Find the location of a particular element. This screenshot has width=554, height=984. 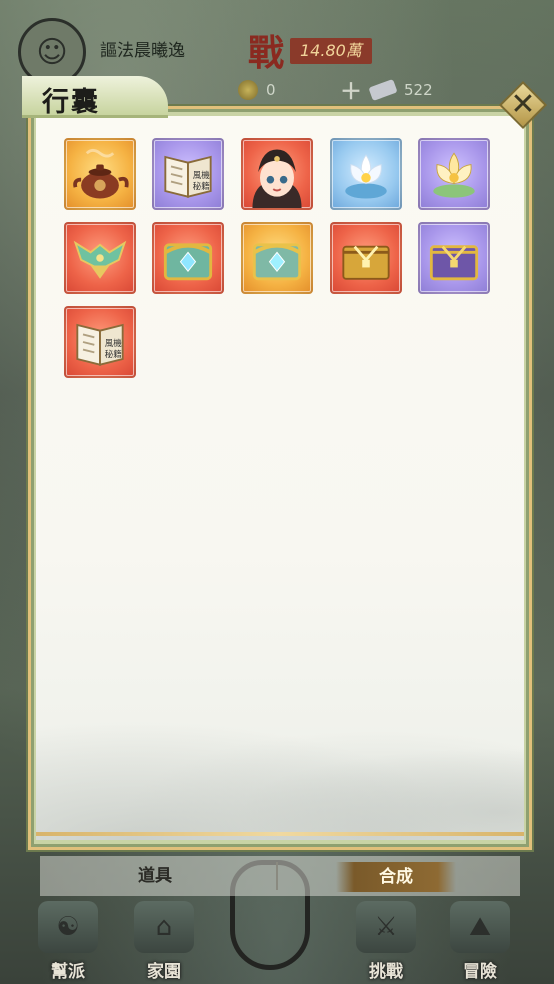

inventory-item-jeweled-chest-red is located at coordinates (188, 258).